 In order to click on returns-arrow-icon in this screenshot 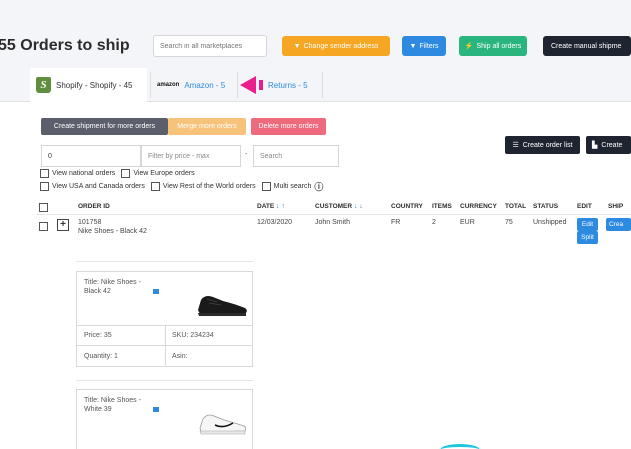, I will do `click(248, 85)`.